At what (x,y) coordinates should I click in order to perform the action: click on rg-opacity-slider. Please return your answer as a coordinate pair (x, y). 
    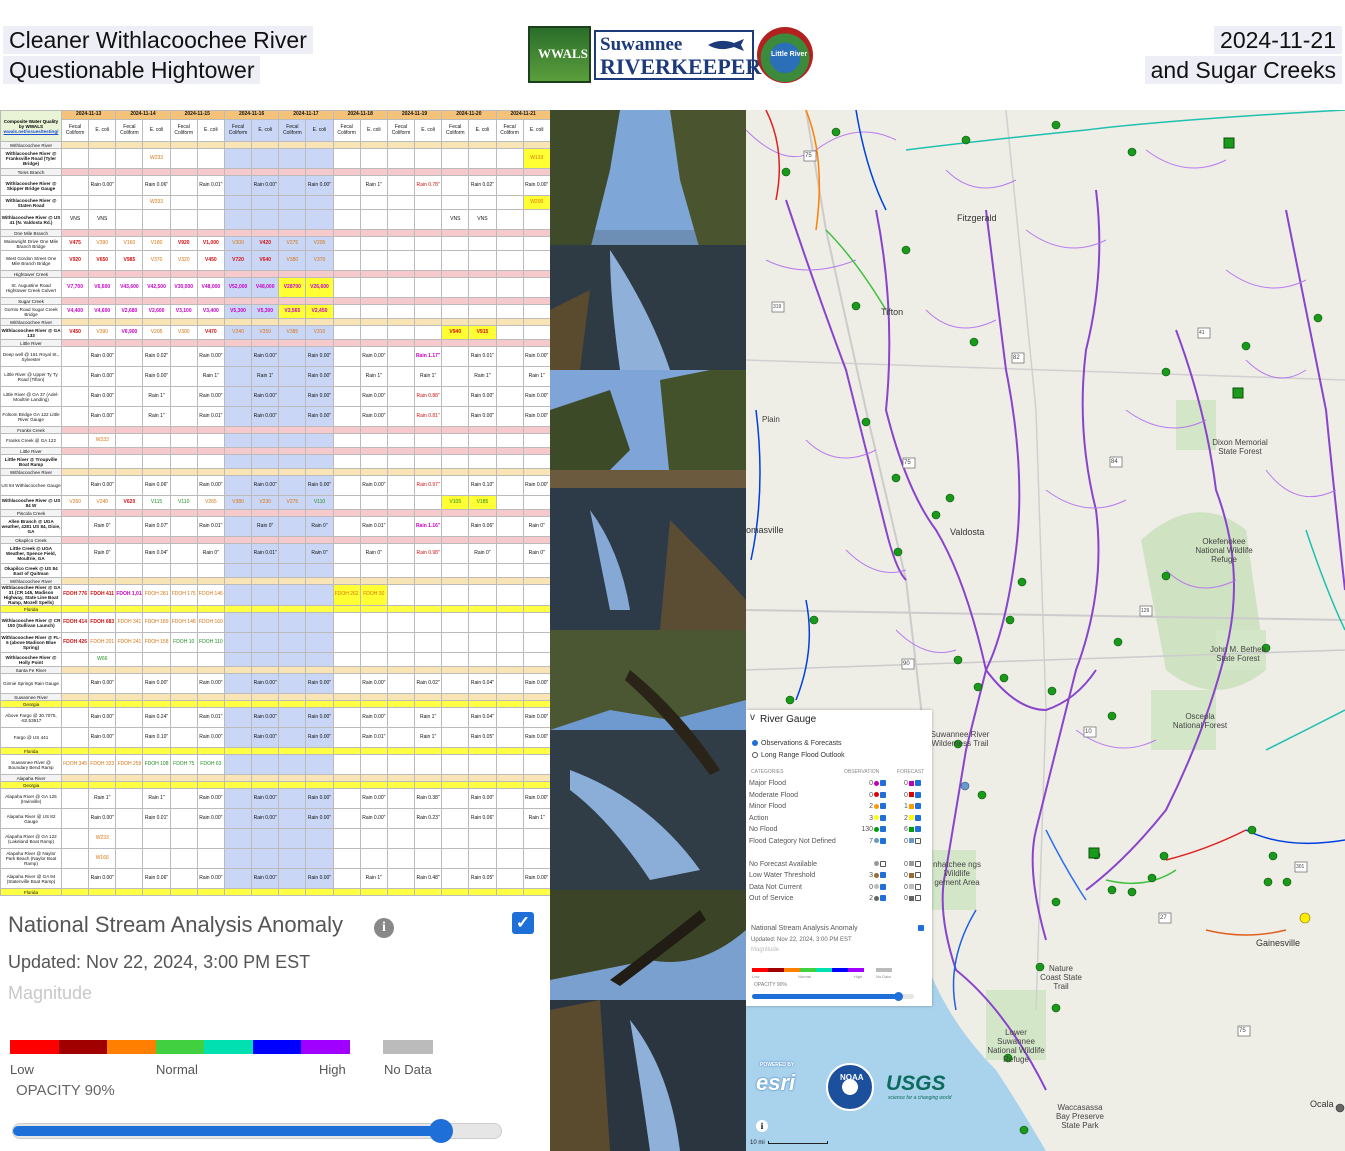
    Looking at the image, I should click on (833, 996).